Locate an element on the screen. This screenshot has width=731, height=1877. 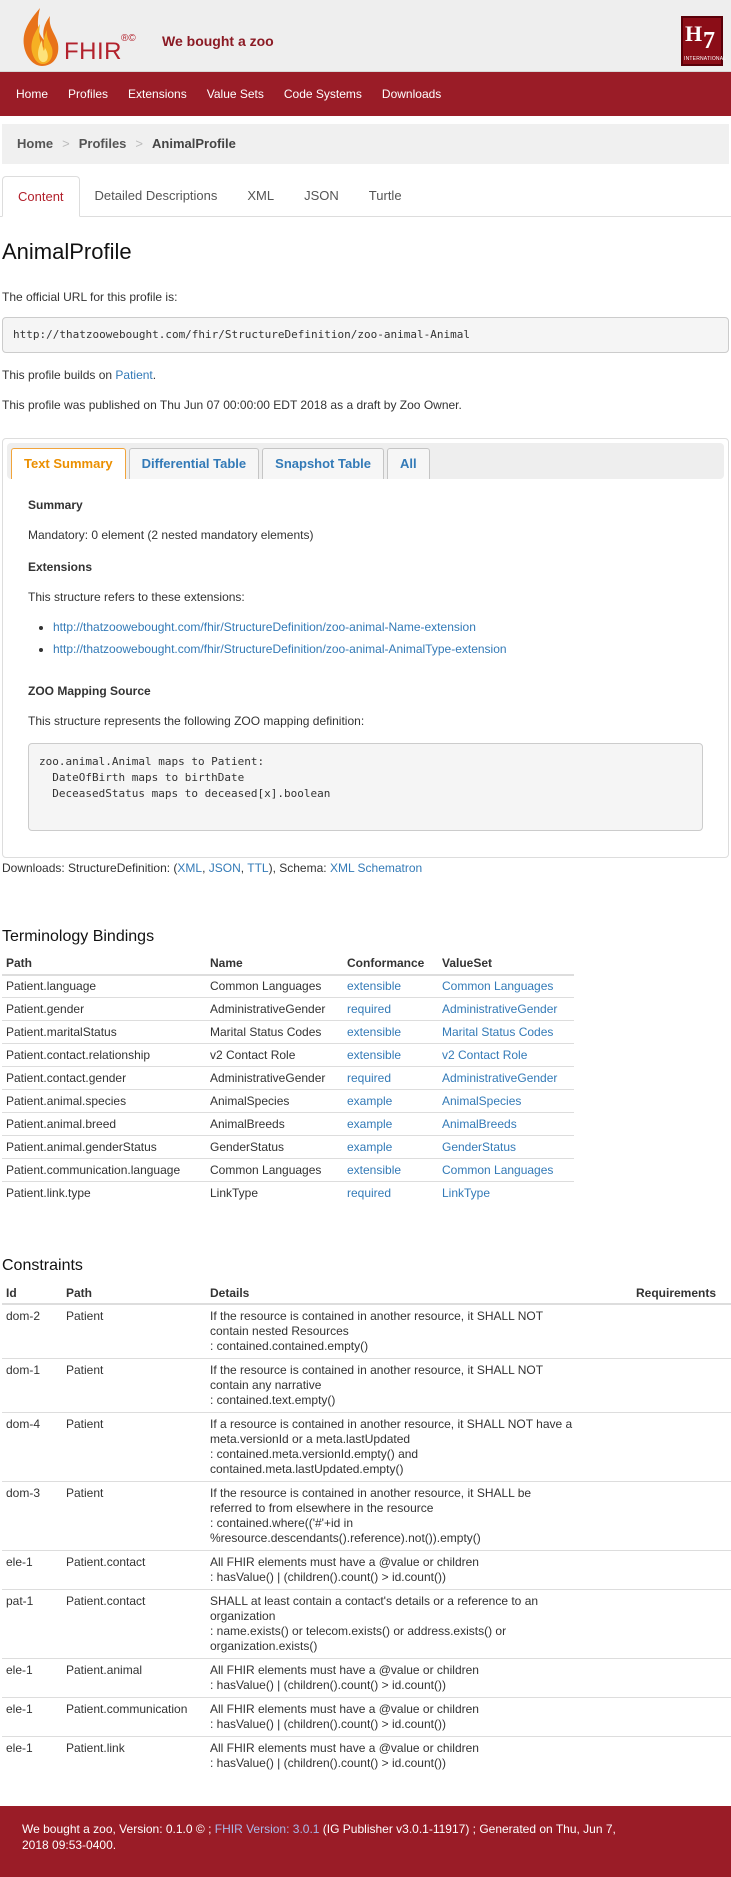
download-ttl-link: TTL is located at coordinates (257, 868).